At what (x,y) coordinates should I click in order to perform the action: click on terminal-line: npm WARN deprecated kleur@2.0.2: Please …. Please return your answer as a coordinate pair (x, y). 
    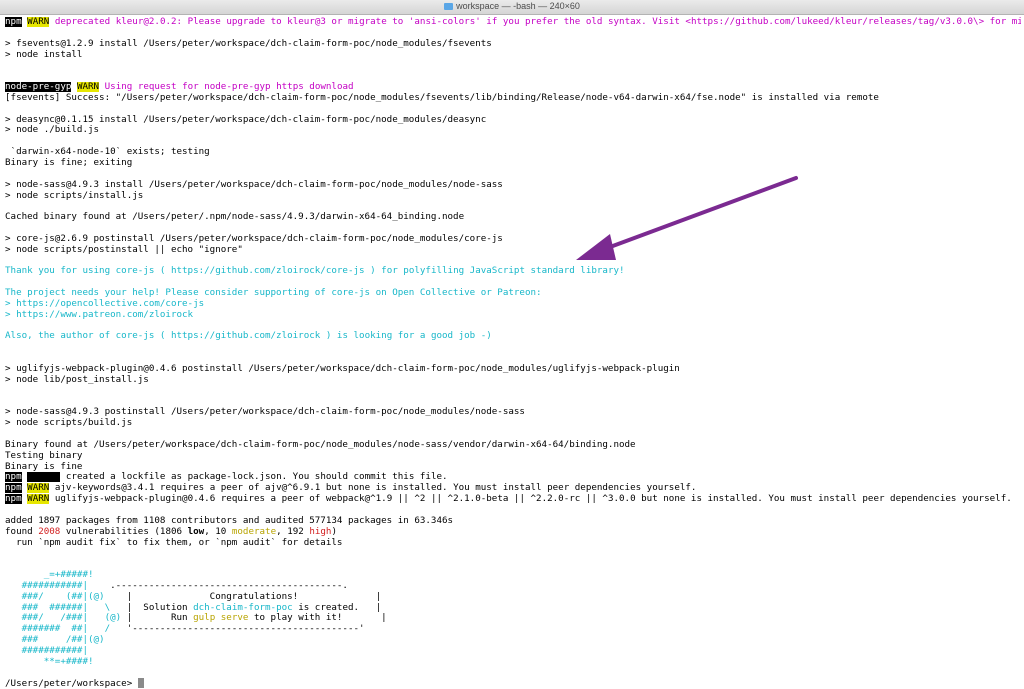
    Looking at the image, I should click on (513, 22).